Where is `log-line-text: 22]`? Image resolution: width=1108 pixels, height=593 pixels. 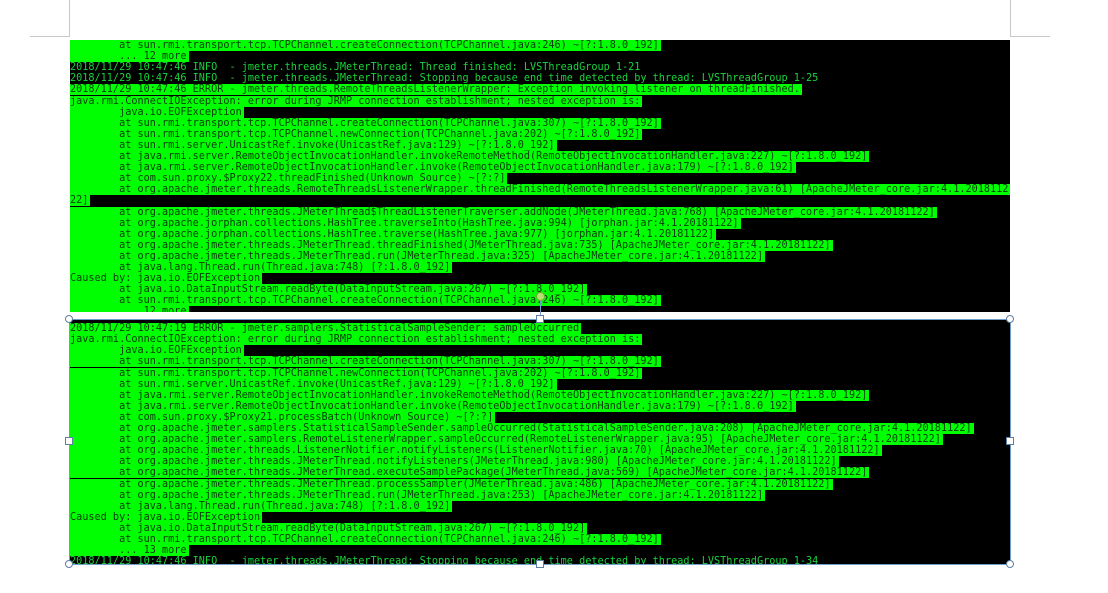 log-line-text: 22] is located at coordinates (80, 201).